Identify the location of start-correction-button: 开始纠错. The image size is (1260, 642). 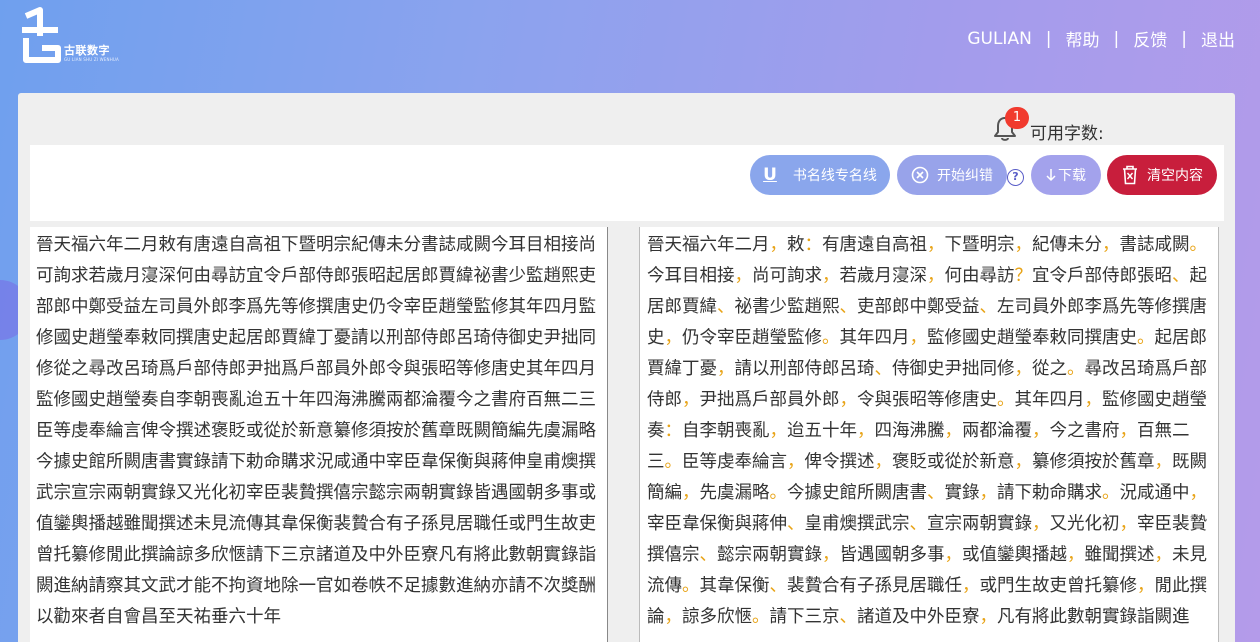
(952, 175).